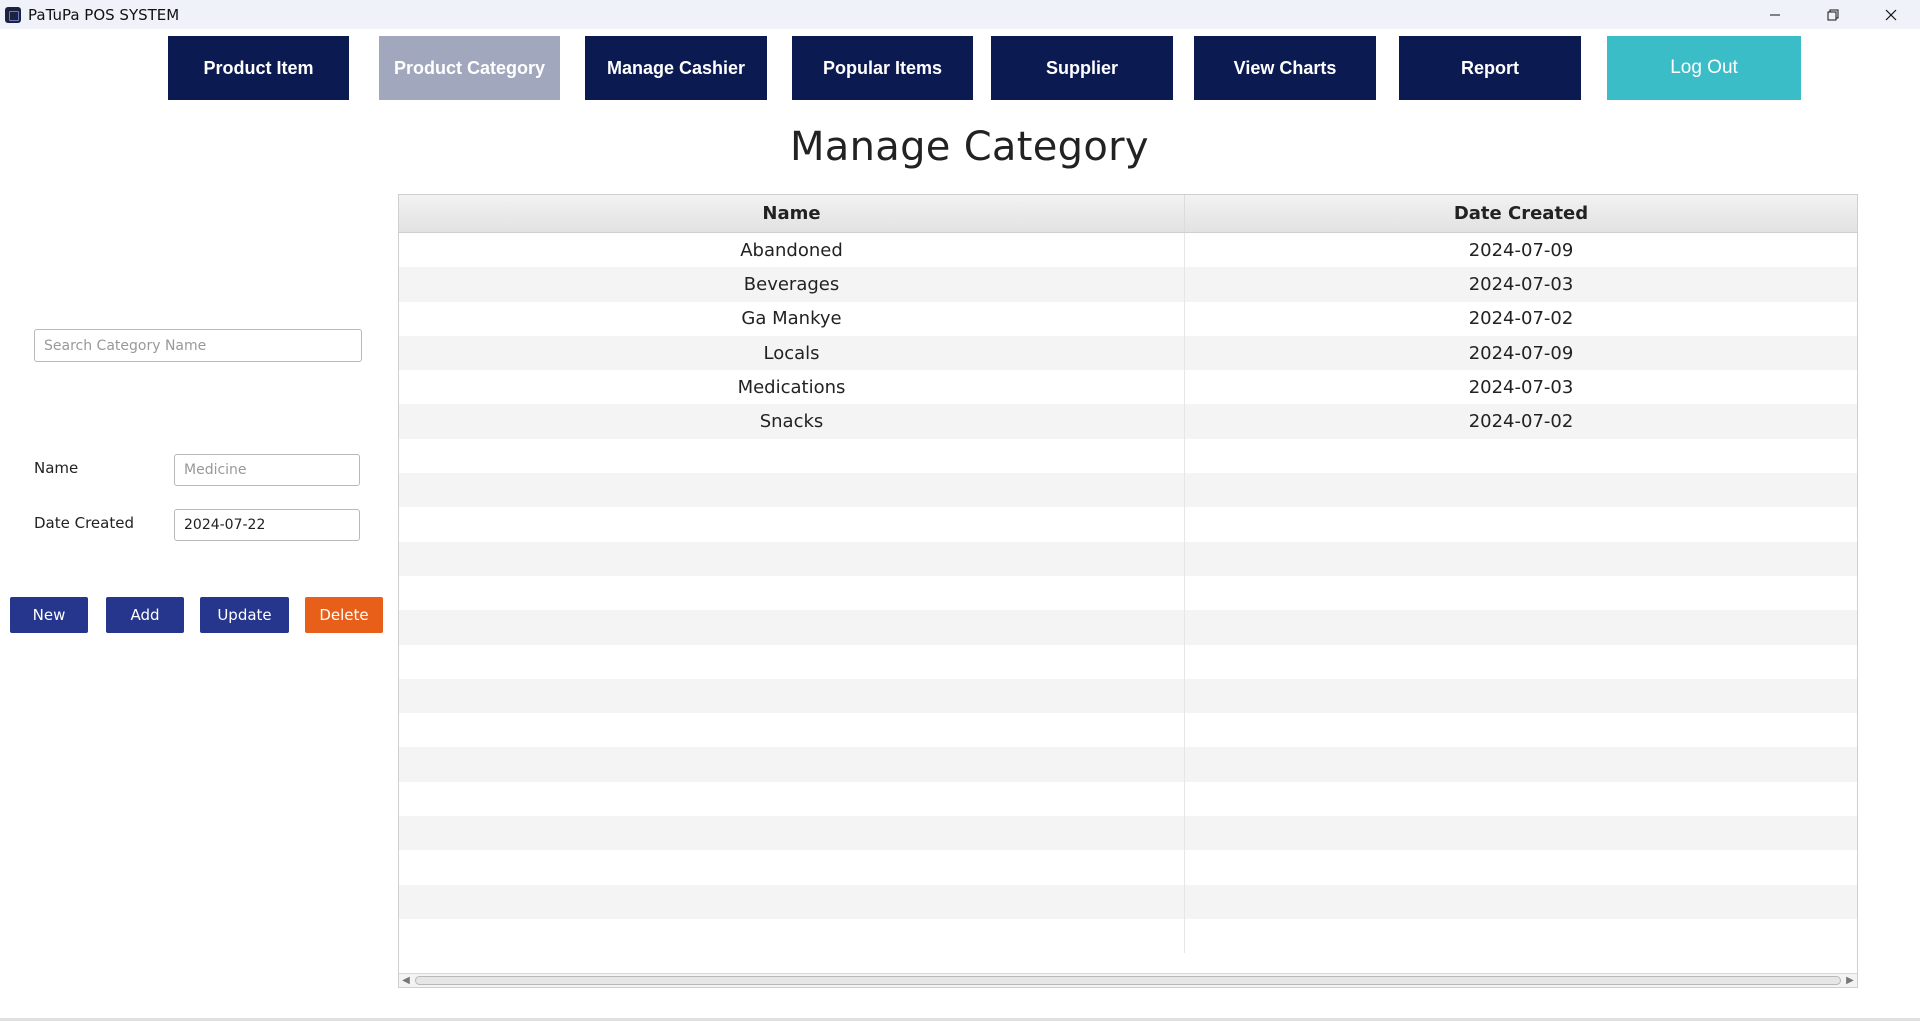 Image resolution: width=1920 pixels, height=1021 pixels. What do you see at coordinates (969, 147) in the screenshot?
I see `page-title: Manage Category` at bounding box center [969, 147].